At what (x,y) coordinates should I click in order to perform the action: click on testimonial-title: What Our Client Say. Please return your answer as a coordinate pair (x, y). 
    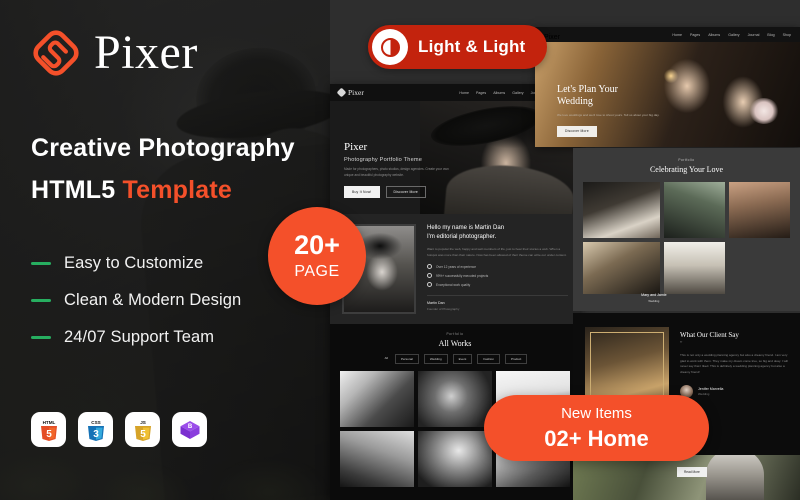
    Looking at the image, I should click on (709, 335).